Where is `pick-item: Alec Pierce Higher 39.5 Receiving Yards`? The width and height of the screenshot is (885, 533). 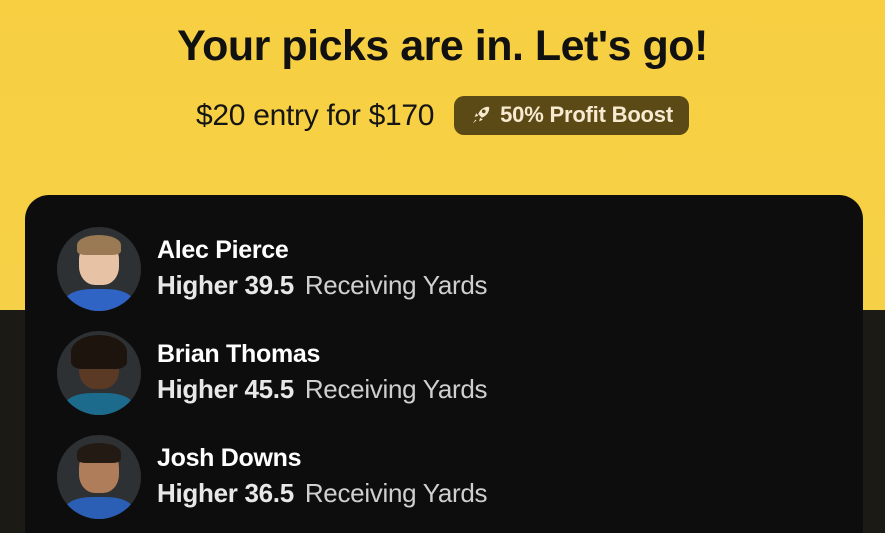
pick-item: Alec Pierce Higher 39.5 Receiving Yards is located at coordinates (447, 269).